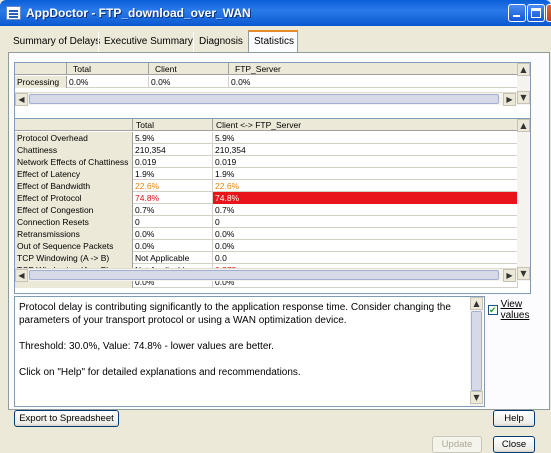  Describe the element at coordinates (523, 84) in the screenshot. I see `summary-vscrollbar: ▲ ▼` at that location.